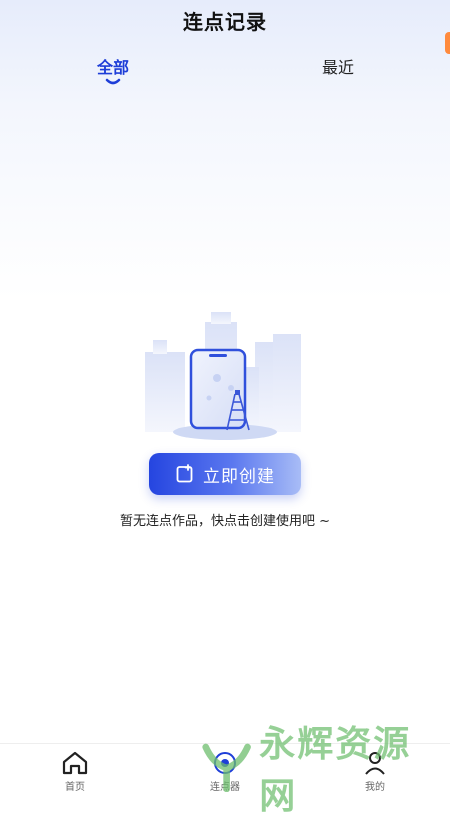 This screenshot has width=450, height=819. I want to click on page-header: 连点记录, so click(225, 20).